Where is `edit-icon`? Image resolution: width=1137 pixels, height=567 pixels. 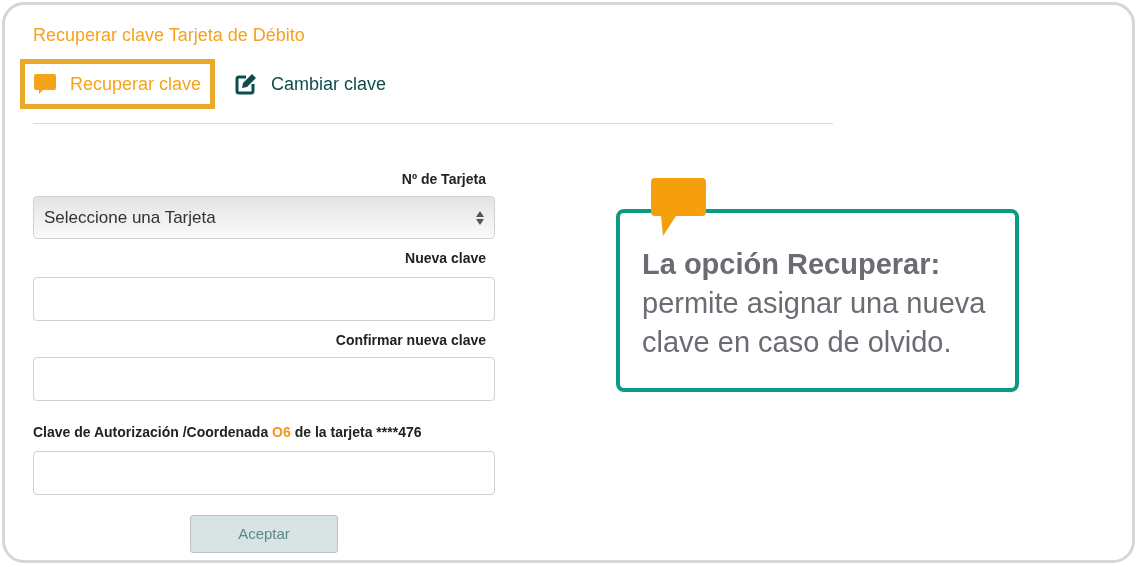
edit-icon is located at coordinates (246, 84).